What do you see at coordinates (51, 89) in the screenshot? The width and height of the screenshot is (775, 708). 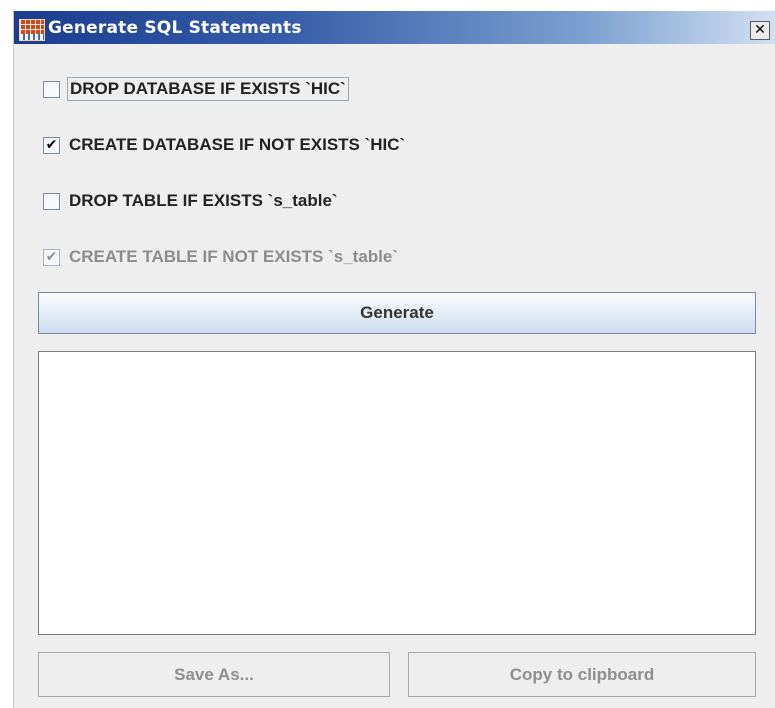 I see `drop-database-checkbox` at bounding box center [51, 89].